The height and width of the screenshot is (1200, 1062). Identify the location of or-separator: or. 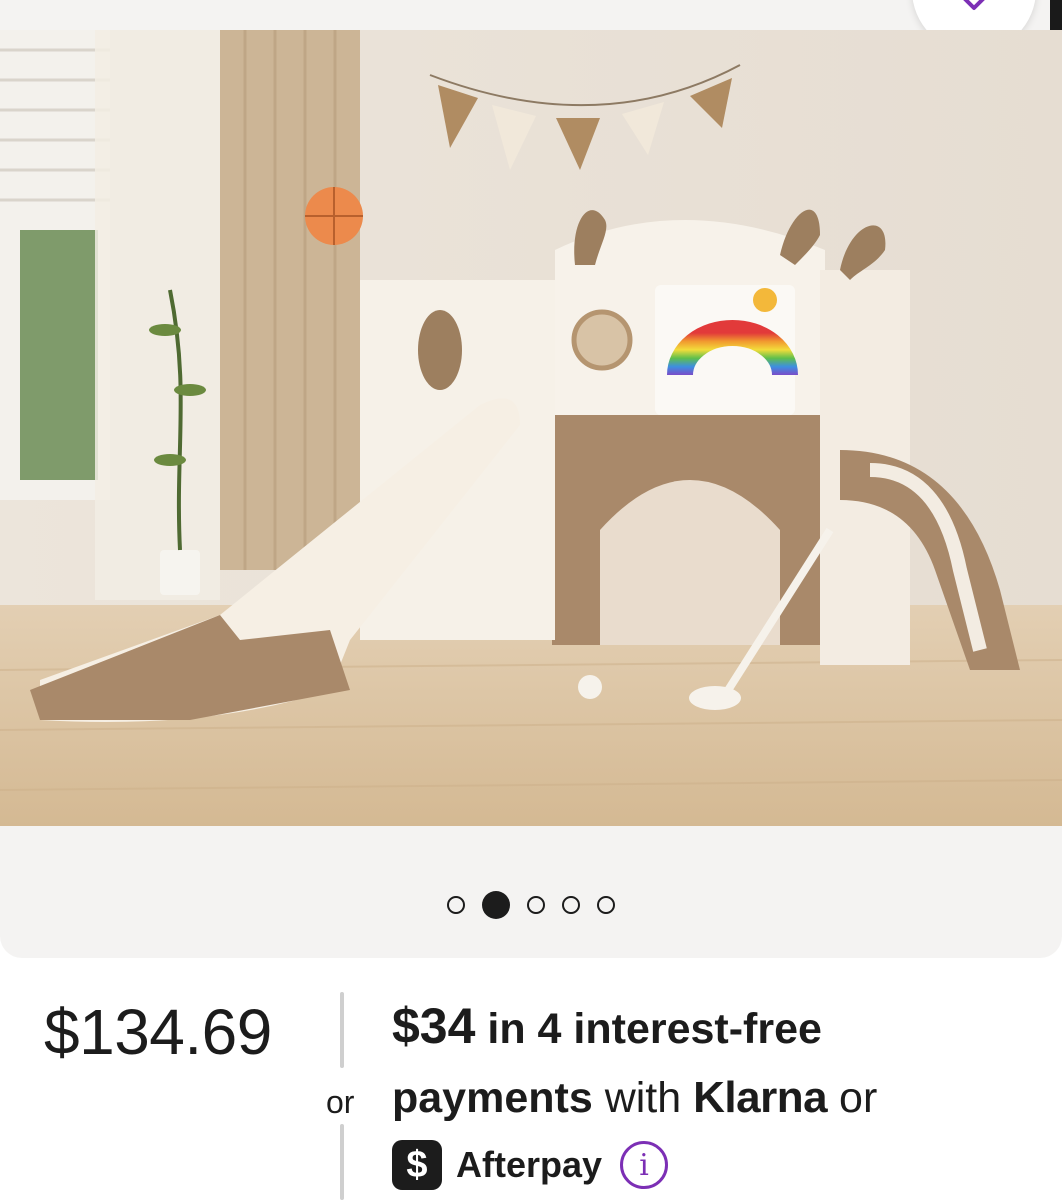
(340, 1102).